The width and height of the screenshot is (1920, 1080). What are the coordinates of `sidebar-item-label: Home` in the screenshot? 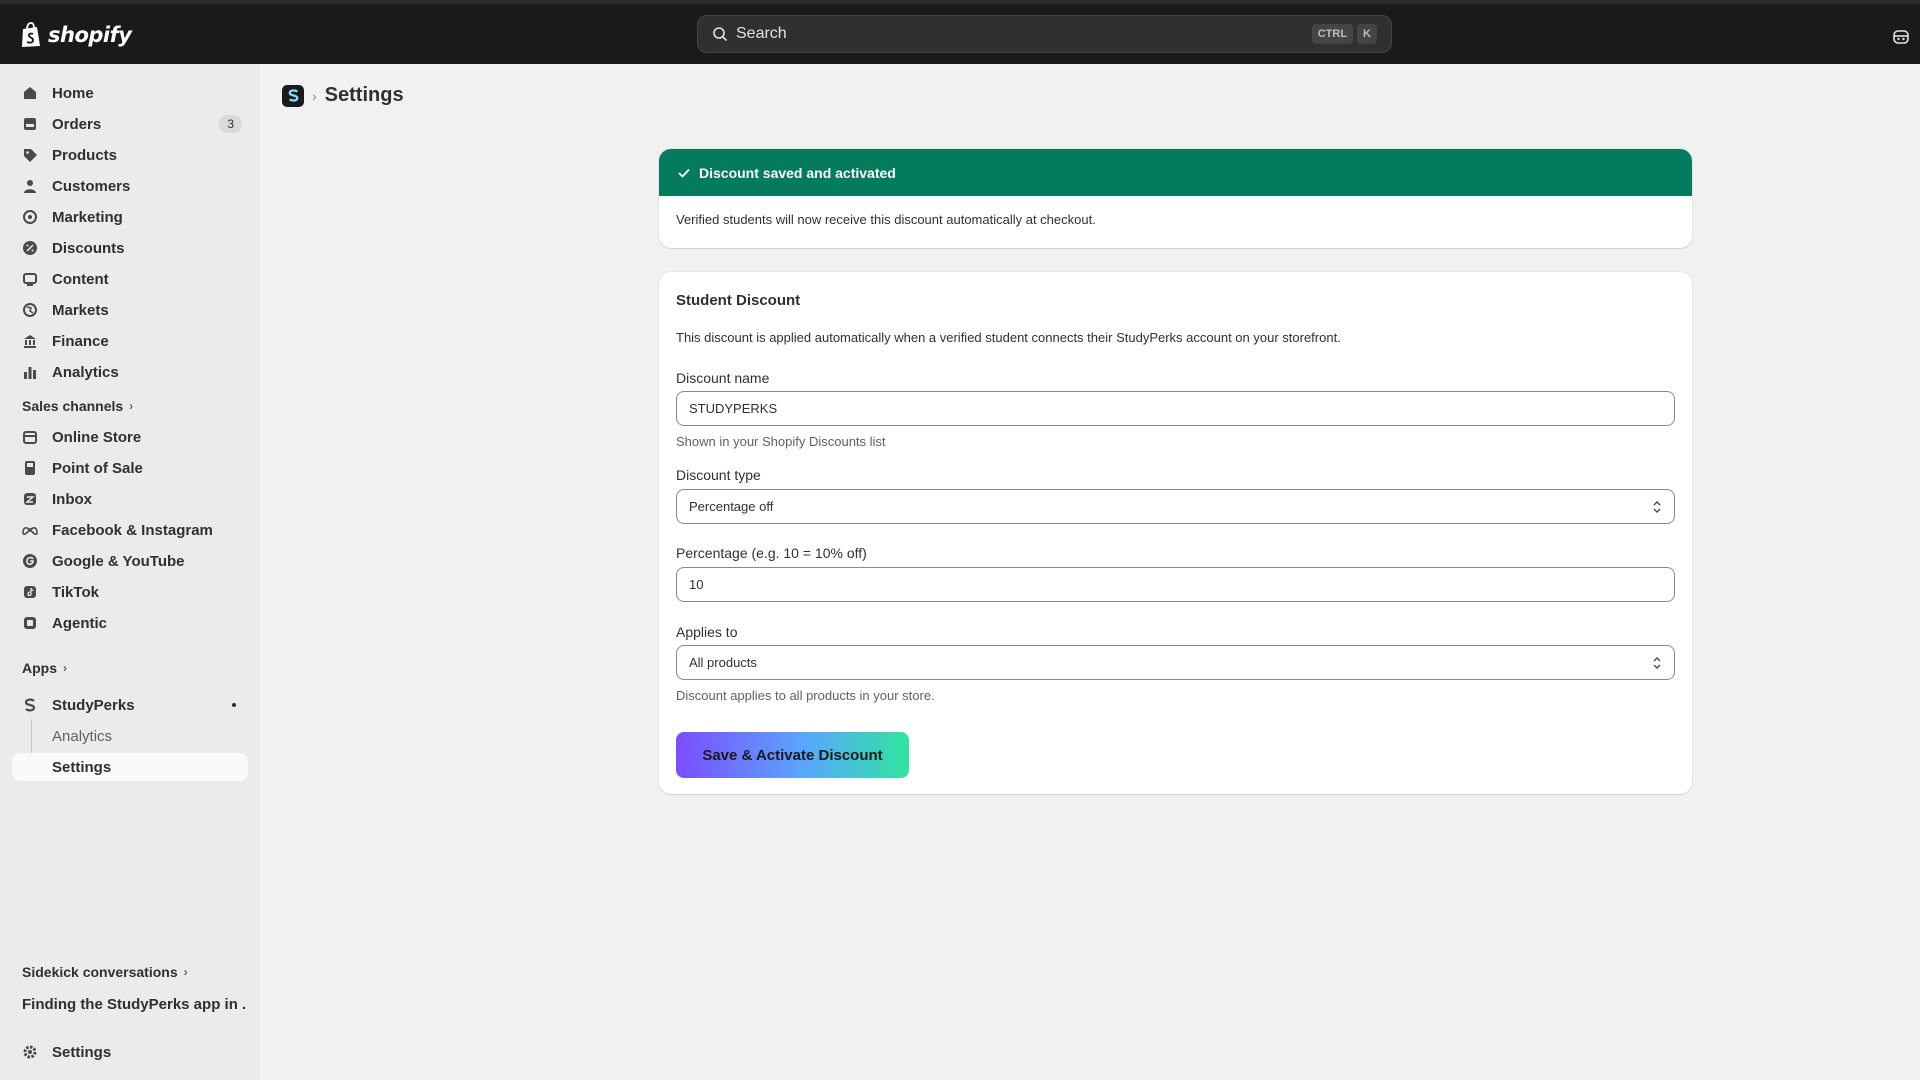 It's located at (73, 93).